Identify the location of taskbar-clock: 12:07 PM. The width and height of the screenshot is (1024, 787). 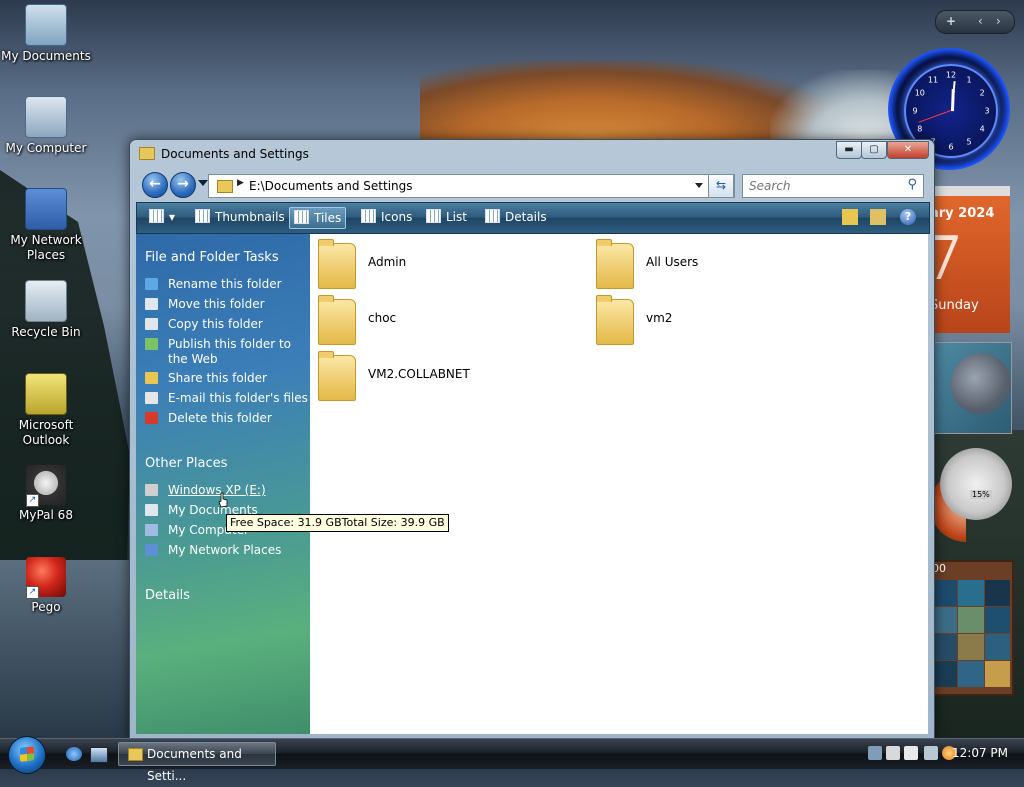
(980, 753).